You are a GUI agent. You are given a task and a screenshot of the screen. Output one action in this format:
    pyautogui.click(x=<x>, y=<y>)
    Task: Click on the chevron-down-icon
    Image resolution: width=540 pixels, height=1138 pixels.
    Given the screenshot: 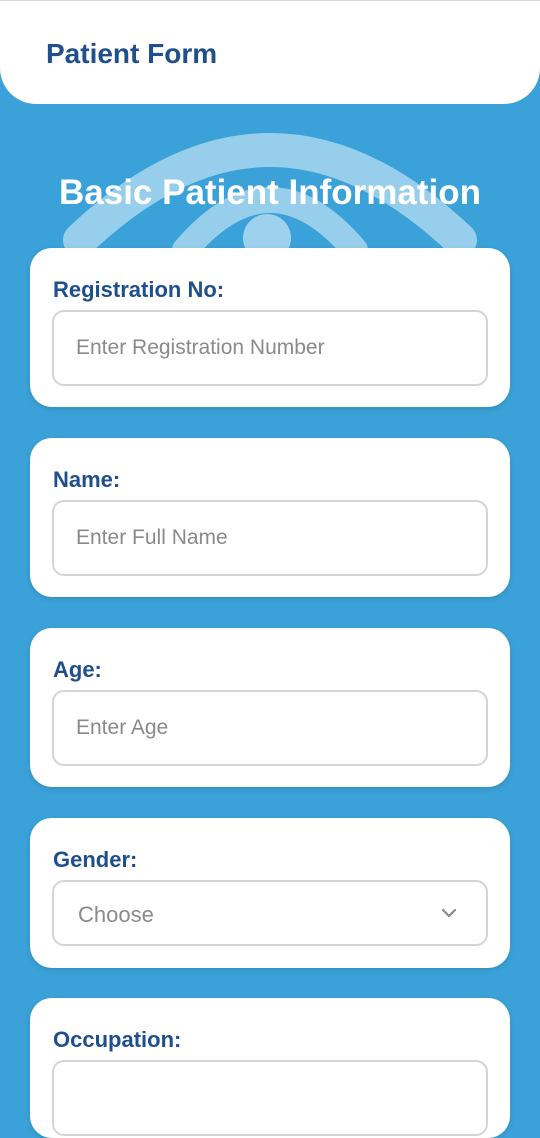 What is the action you would take?
    pyautogui.click(x=449, y=913)
    